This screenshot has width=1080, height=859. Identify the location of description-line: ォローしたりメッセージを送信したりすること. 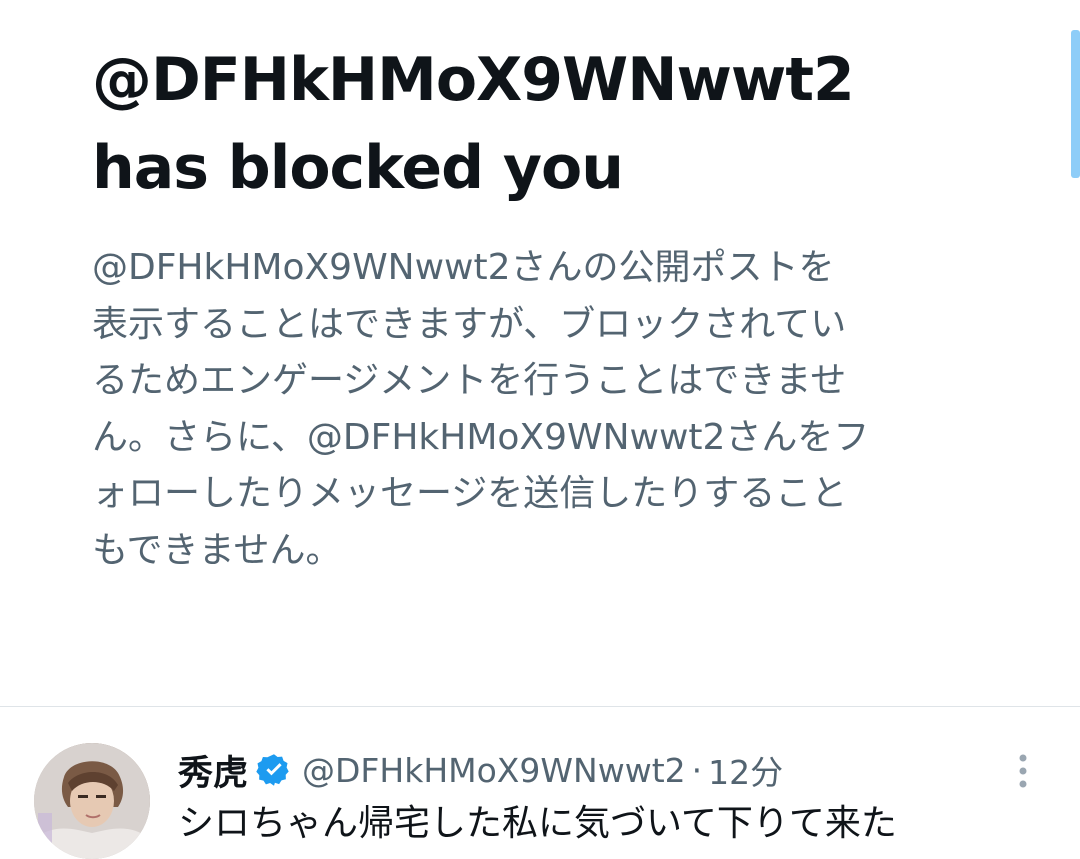
(470, 493).